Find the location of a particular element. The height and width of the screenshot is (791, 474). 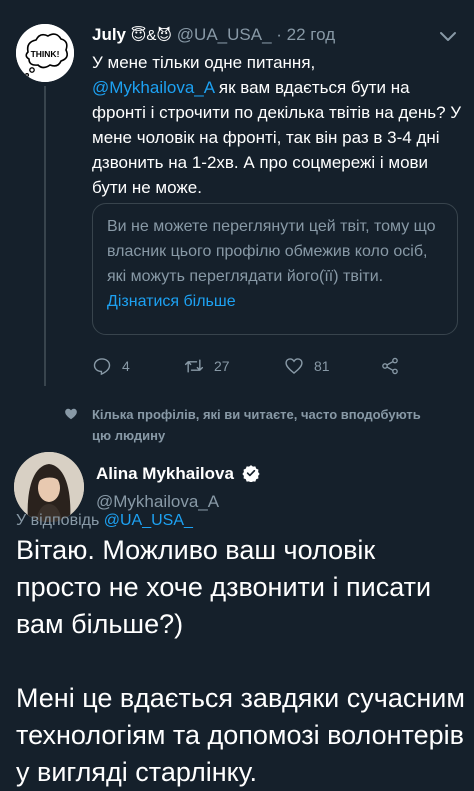

avatar-think-bubble-icon: THINK! is located at coordinates (45, 53).